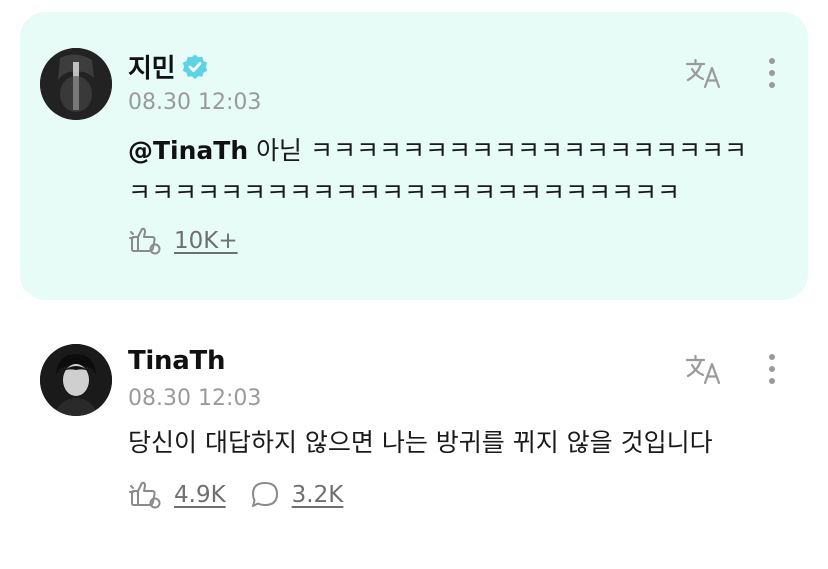 The width and height of the screenshot is (828, 569). Describe the element at coordinates (317, 495) in the screenshot. I see `comment-count: 3.2K` at that location.